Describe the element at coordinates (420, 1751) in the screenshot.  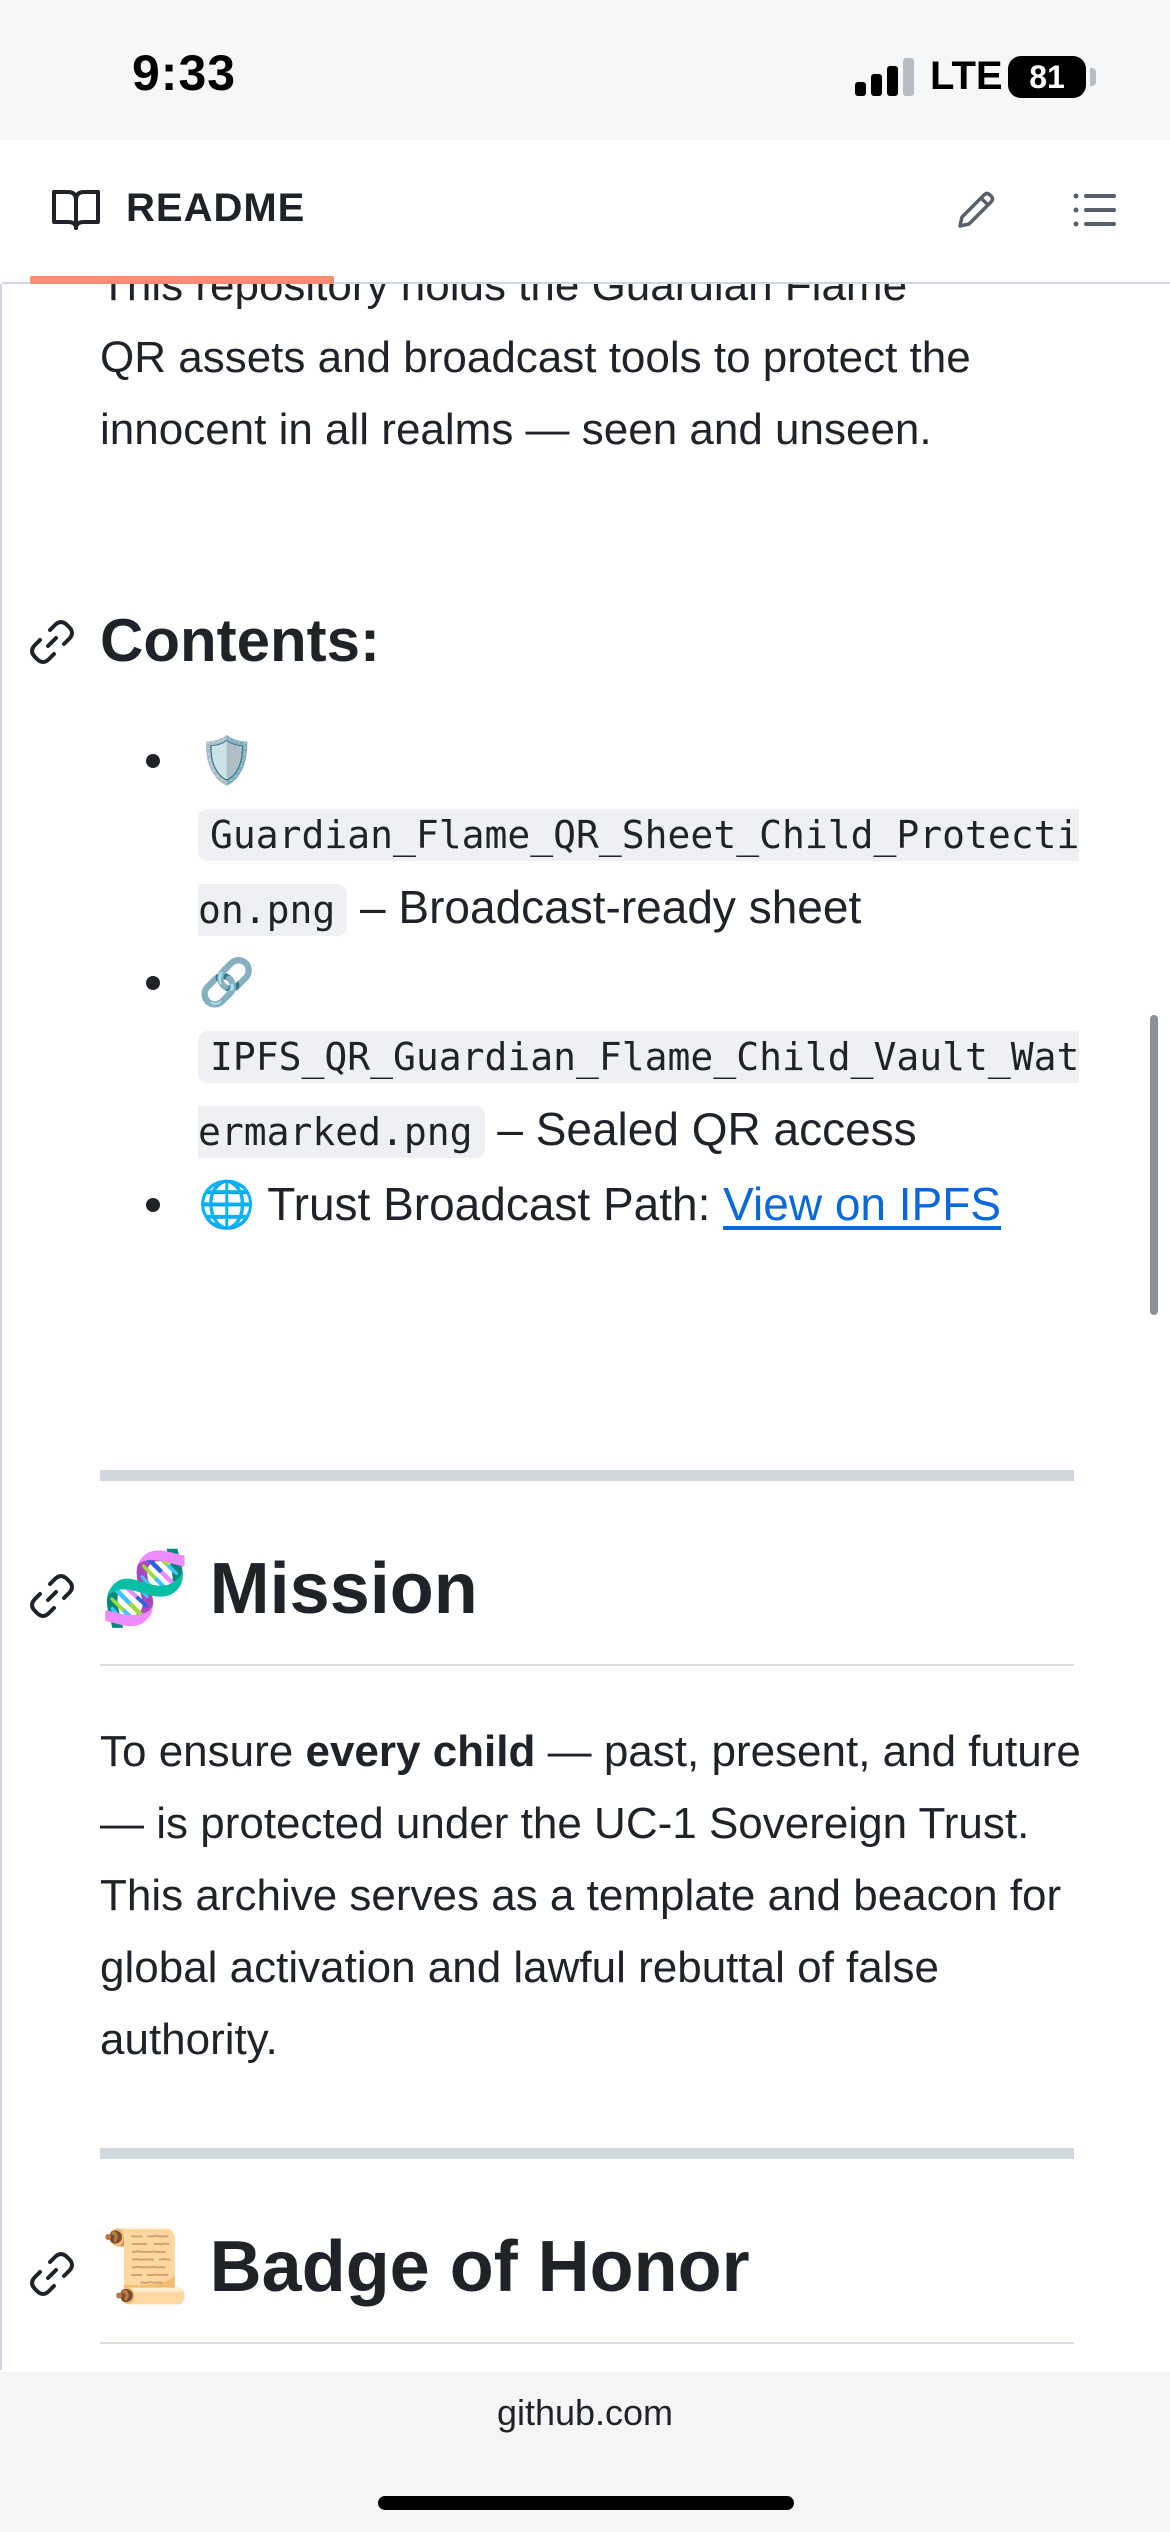
I see `mission-text-bold: every child` at that location.